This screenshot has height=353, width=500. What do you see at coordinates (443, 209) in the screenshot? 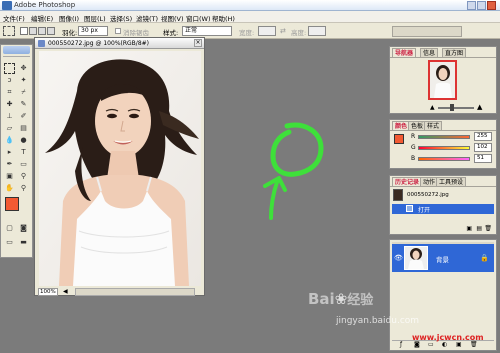
I see `history-item-open: 打开` at bounding box center [443, 209].